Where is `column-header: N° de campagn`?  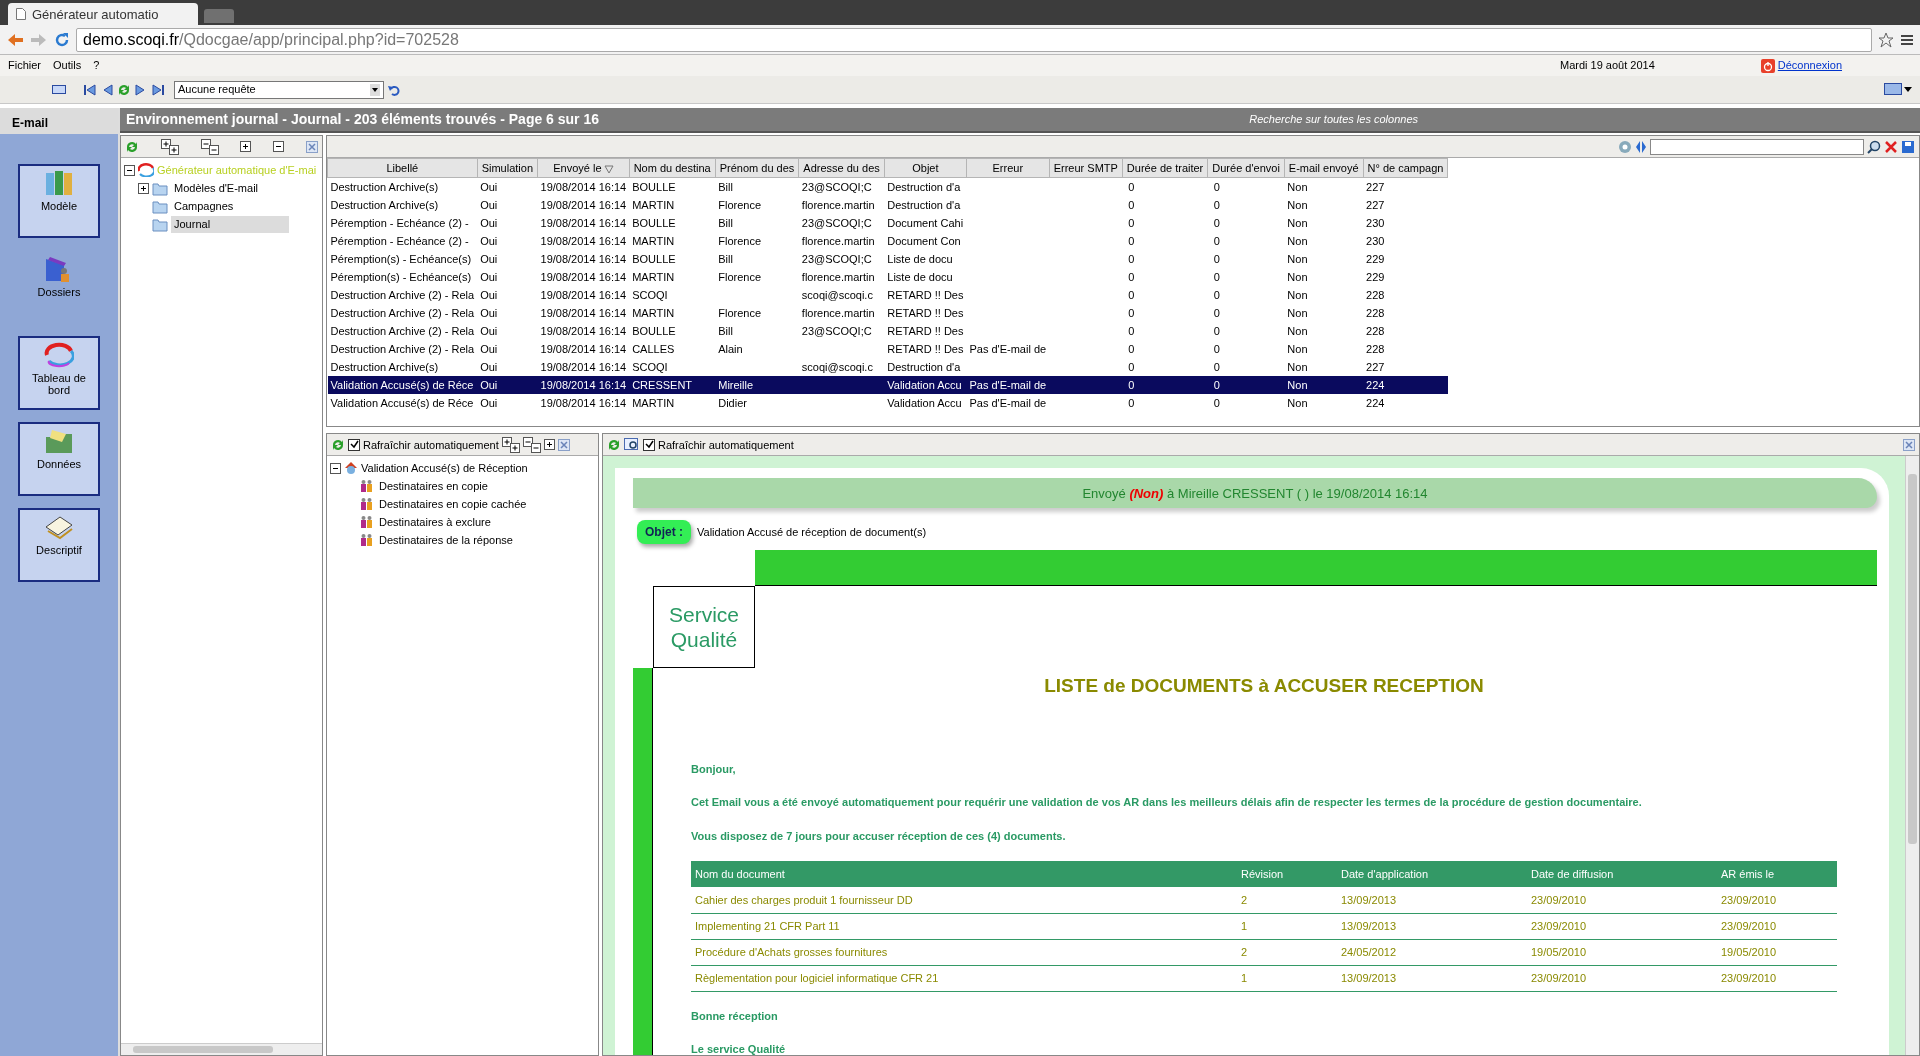 column-header: N° de campagn is located at coordinates (1405, 168).